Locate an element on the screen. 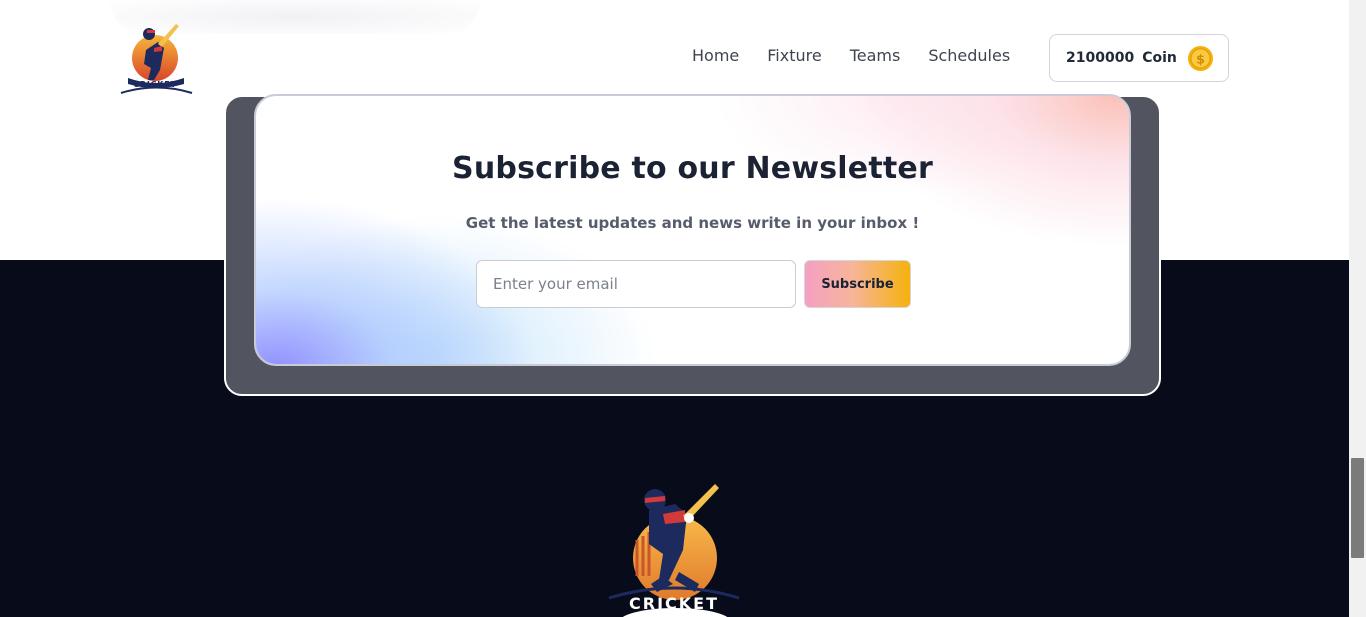  email-input is located at coordinates (636, 284).